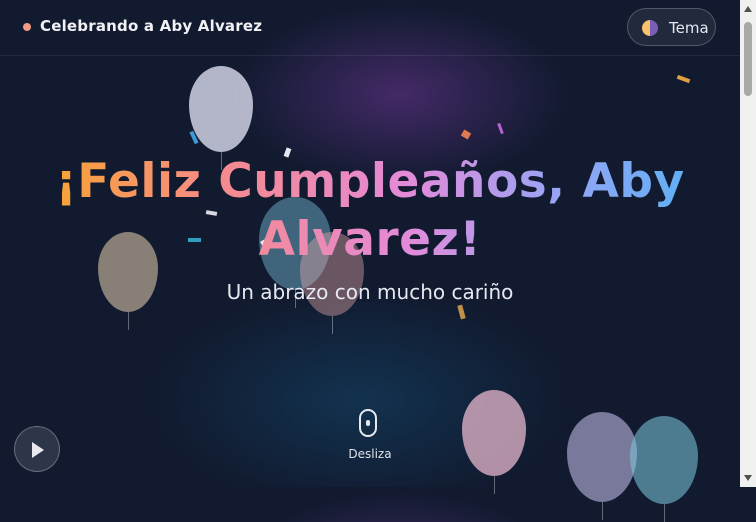 The width and height of the screenshot is (756, 522). Describe the element at coordinates (748, 9) in the screenshot. I see `scroll-up-arrow-icon` at that location.